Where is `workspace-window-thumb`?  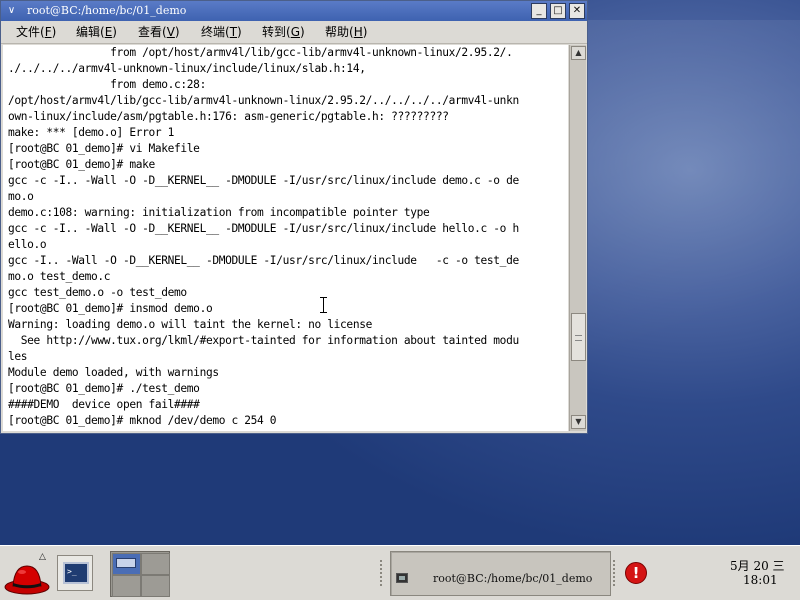
workspace-window-thumb is located at coordinates (126, 563).